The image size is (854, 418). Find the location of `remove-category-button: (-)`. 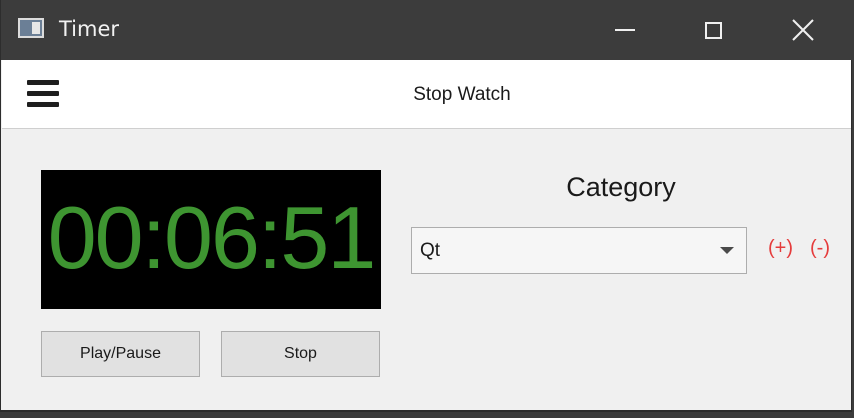

remove-category-button: (-) is located at coordinates (820, 248).